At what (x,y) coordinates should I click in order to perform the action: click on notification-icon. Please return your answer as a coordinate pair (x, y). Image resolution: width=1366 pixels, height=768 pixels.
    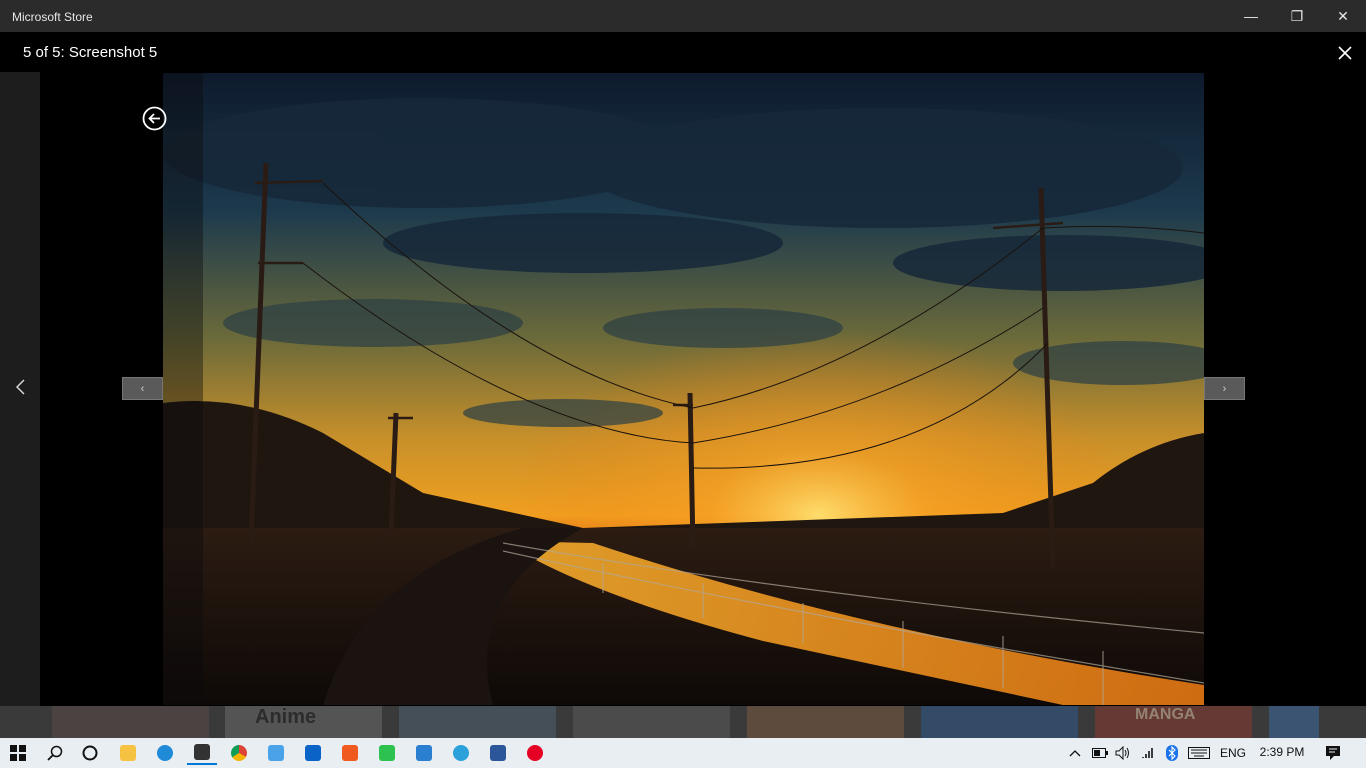
    Looking at the image, I should click on (1333, 753).